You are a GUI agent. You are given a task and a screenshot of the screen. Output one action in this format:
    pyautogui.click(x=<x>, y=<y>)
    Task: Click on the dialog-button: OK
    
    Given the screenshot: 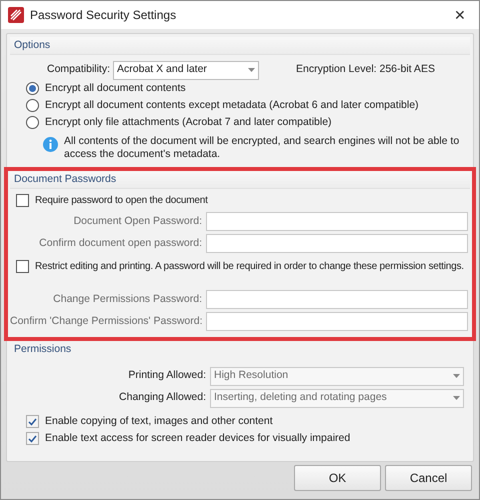 What is the action you would take?
    pyautogui.click(x=337, y=478)
    